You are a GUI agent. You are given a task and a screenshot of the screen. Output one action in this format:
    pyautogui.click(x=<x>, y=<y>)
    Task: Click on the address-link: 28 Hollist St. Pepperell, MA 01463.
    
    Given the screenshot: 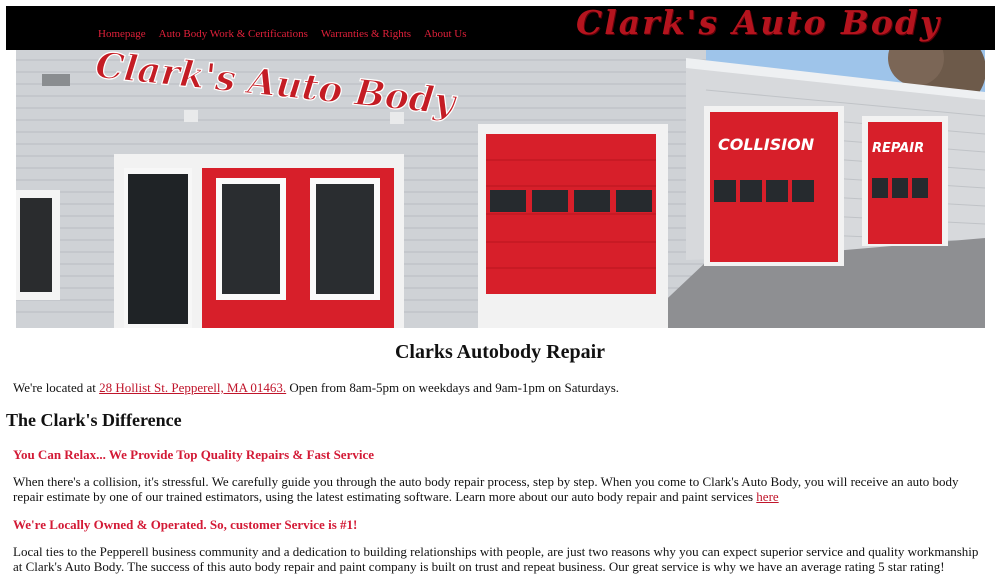 What is the action you would take?
    pyautogui.click(x=192, y=387)
    